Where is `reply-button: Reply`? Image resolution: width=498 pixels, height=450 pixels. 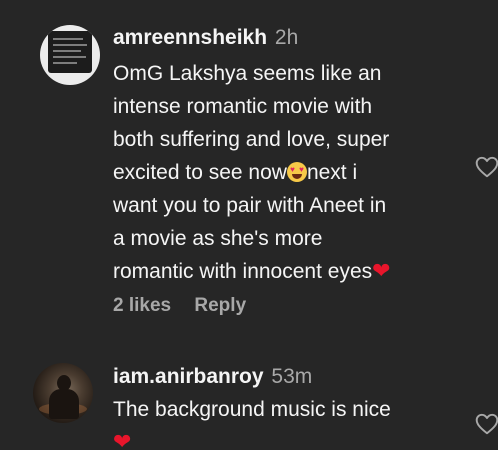 reply-button: Reply is located at coordinates (220, 305).